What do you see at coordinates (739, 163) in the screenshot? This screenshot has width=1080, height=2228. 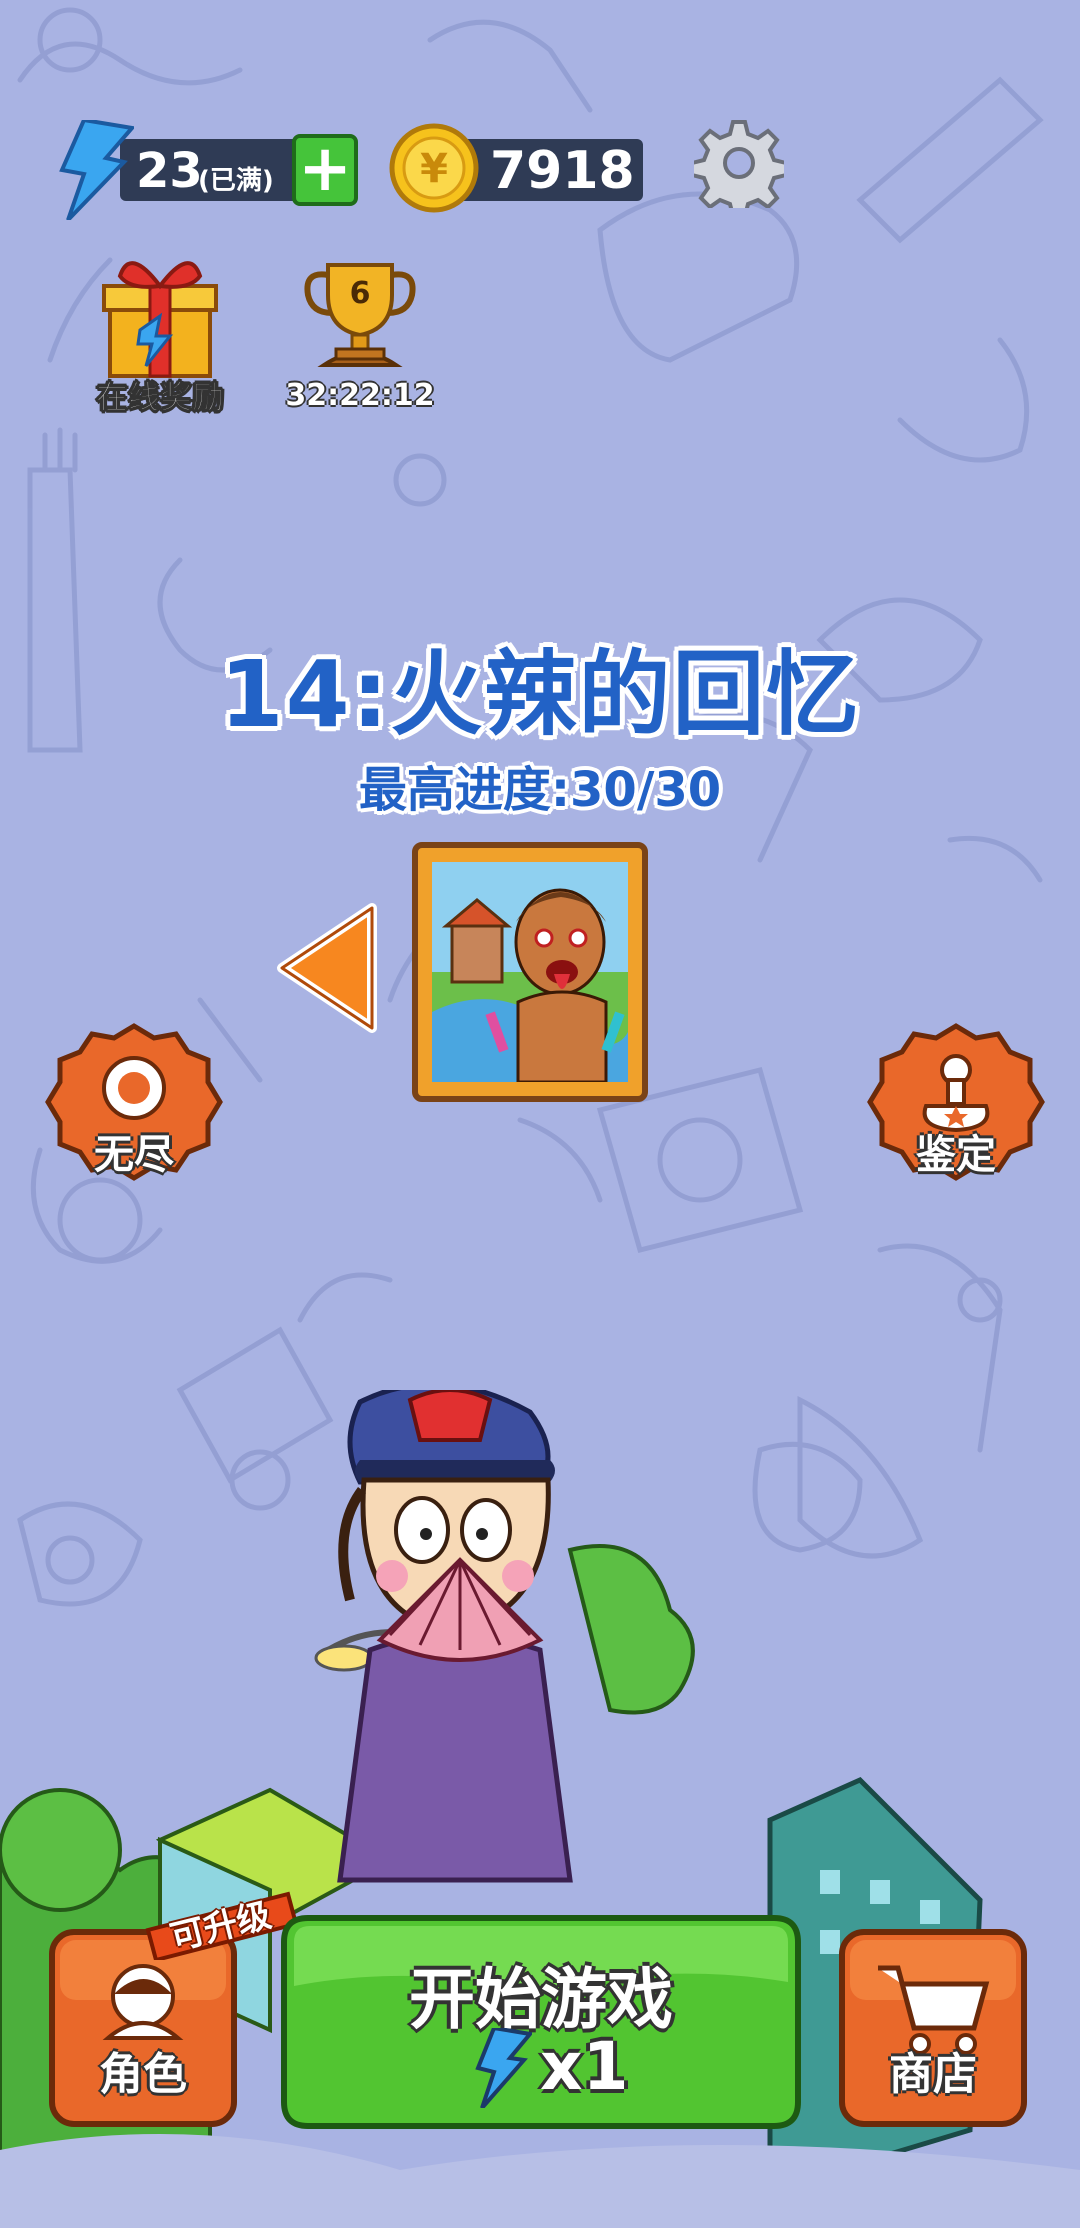 I see `gear-icon` at bounding box center [739, 163].